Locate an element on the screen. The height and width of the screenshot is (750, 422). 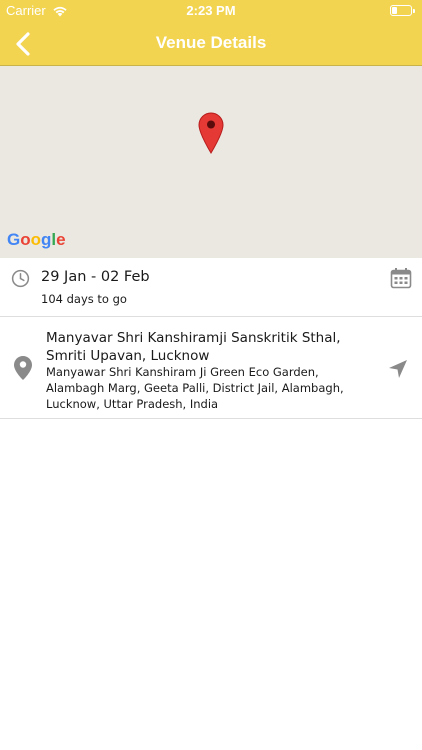
app-header: Carrier 2:23 PM Venue Details is located at coordinates (211, 33).